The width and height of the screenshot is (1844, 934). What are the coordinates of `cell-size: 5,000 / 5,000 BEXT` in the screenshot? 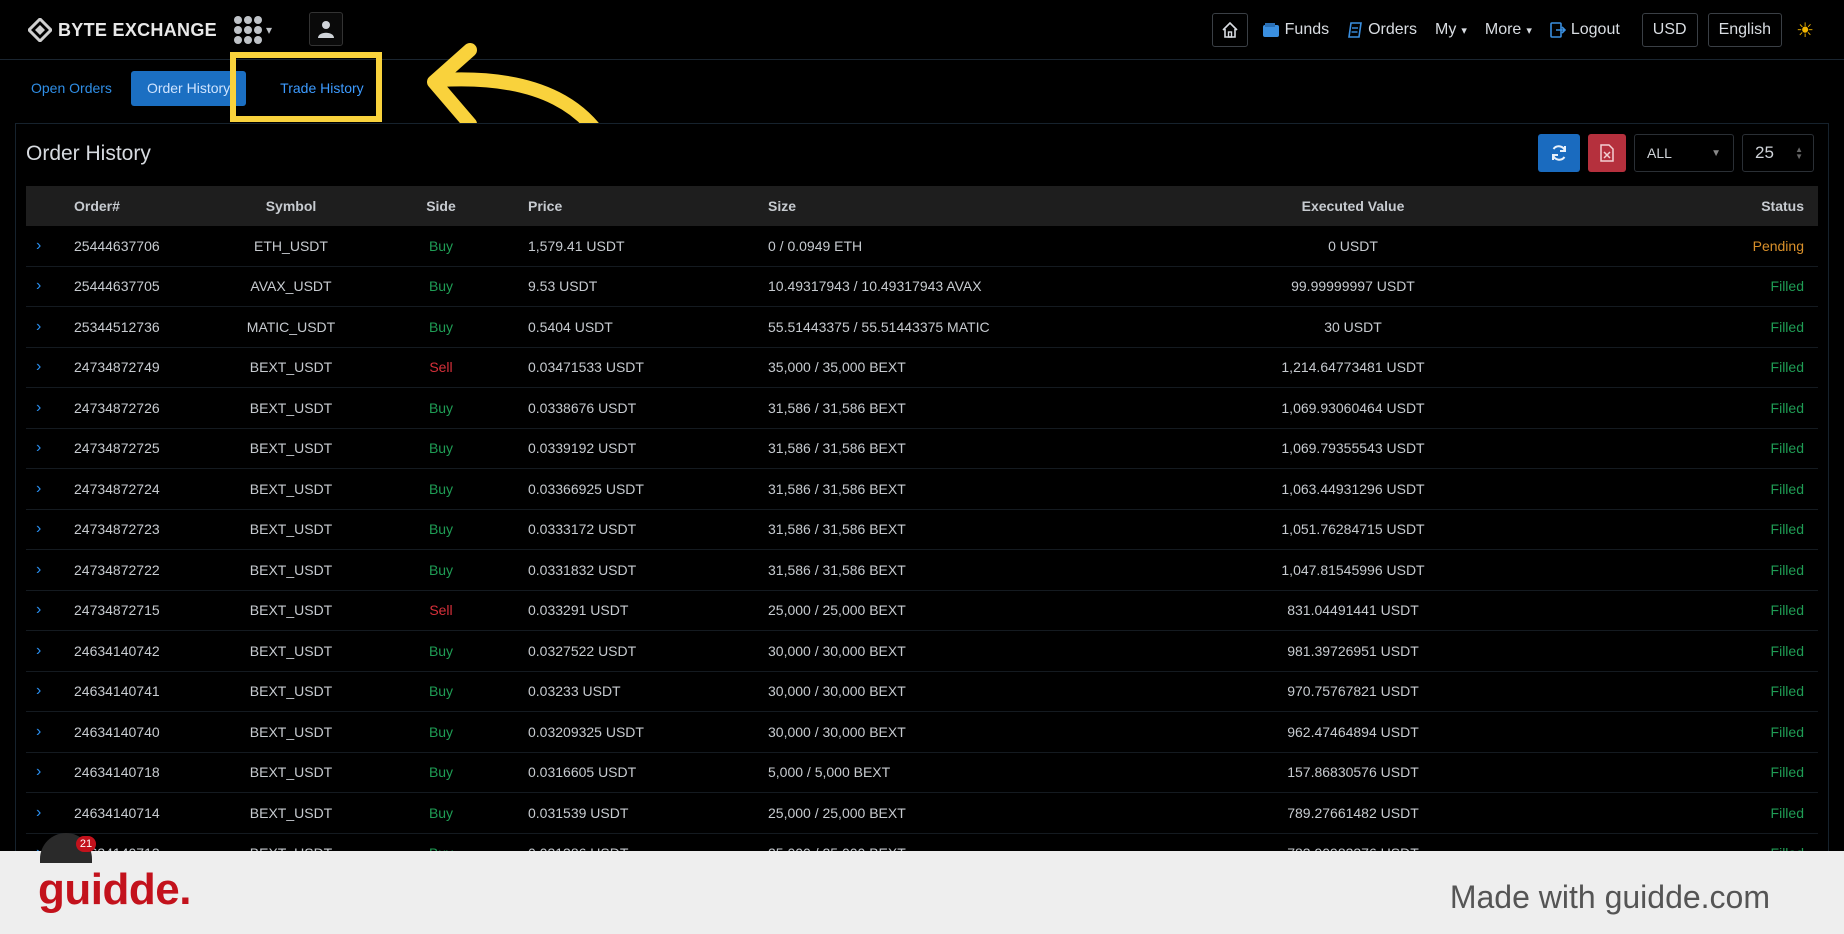 It's located at (829, 772).